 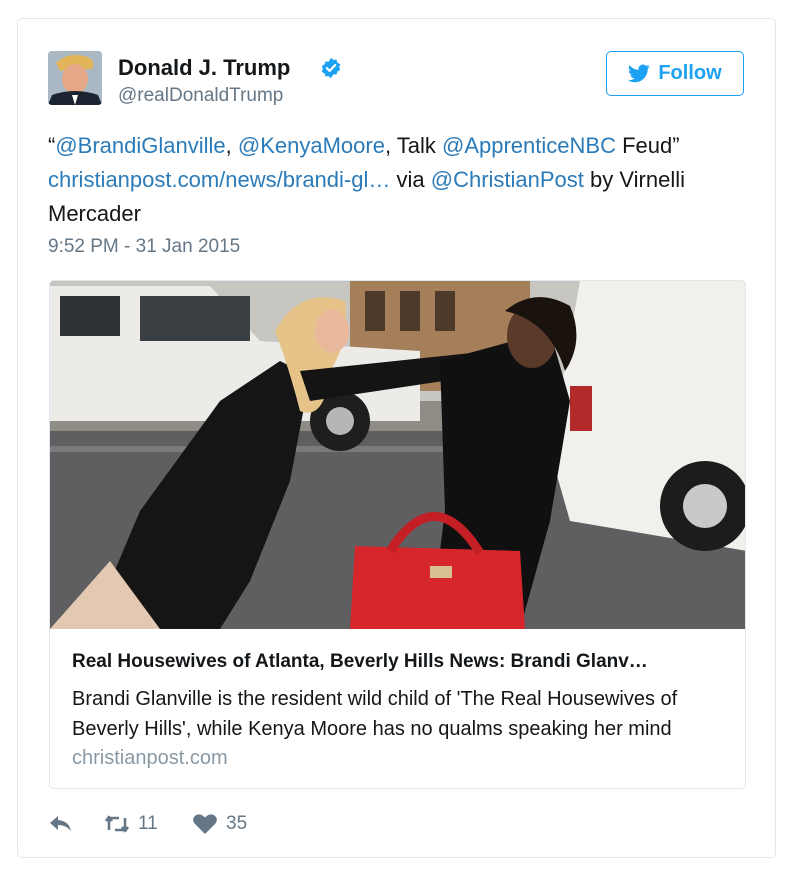 I want to click on mention-link: @ApprenticeNBC, so click(x=529, y=145).